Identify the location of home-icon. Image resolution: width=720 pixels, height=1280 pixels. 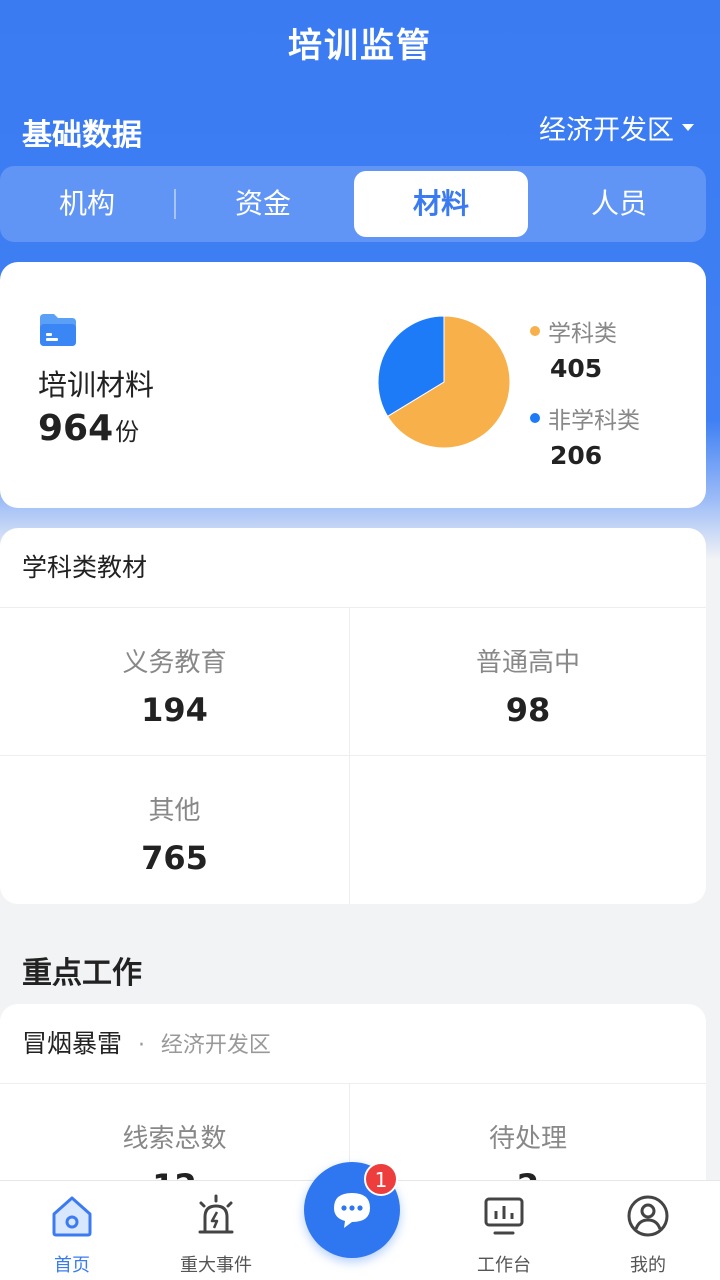
(72, 1216).